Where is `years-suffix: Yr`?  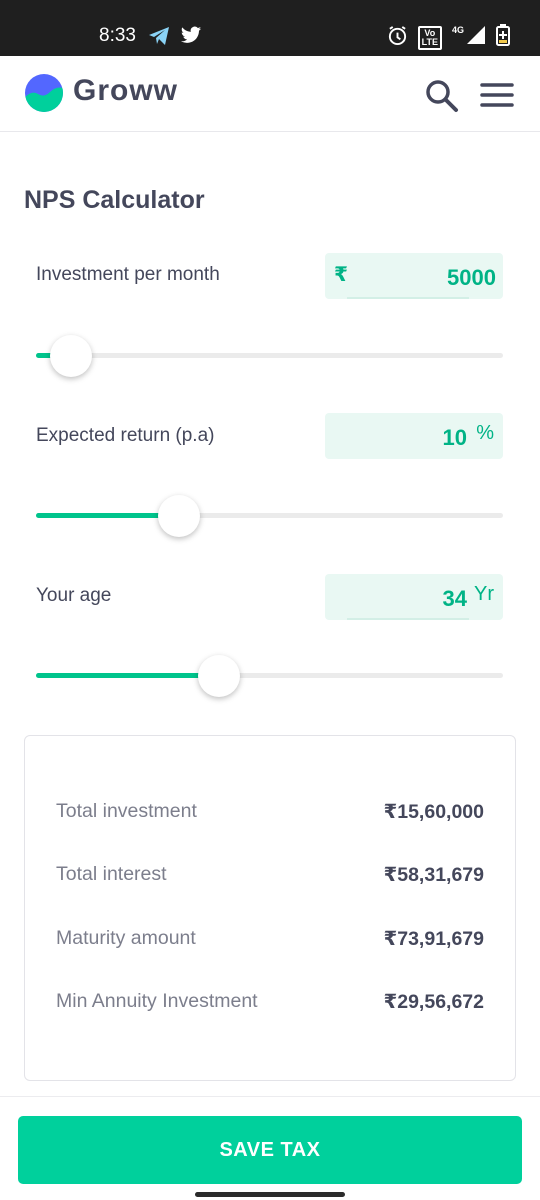
years-suffix: Yr is located at coordinates (484, 594).